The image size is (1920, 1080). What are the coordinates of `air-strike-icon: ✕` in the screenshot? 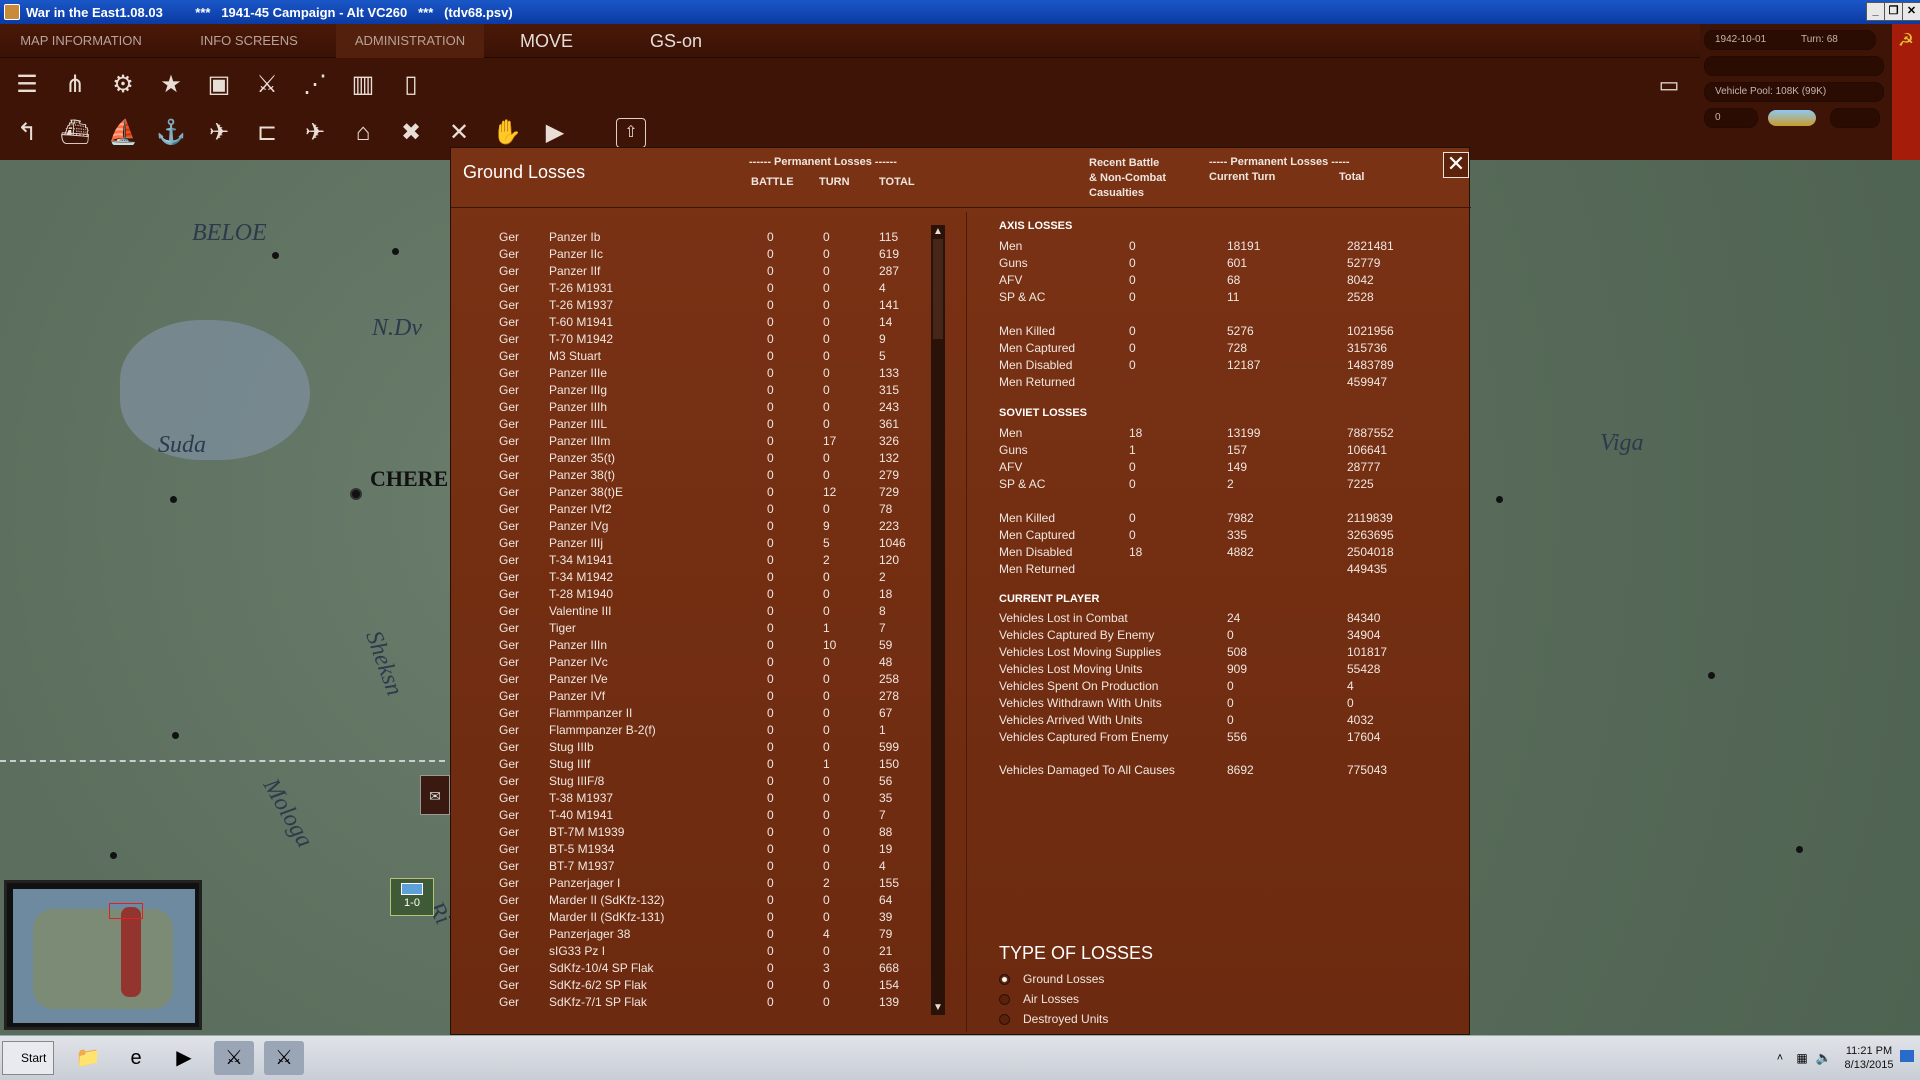 It's located at (459, 133).